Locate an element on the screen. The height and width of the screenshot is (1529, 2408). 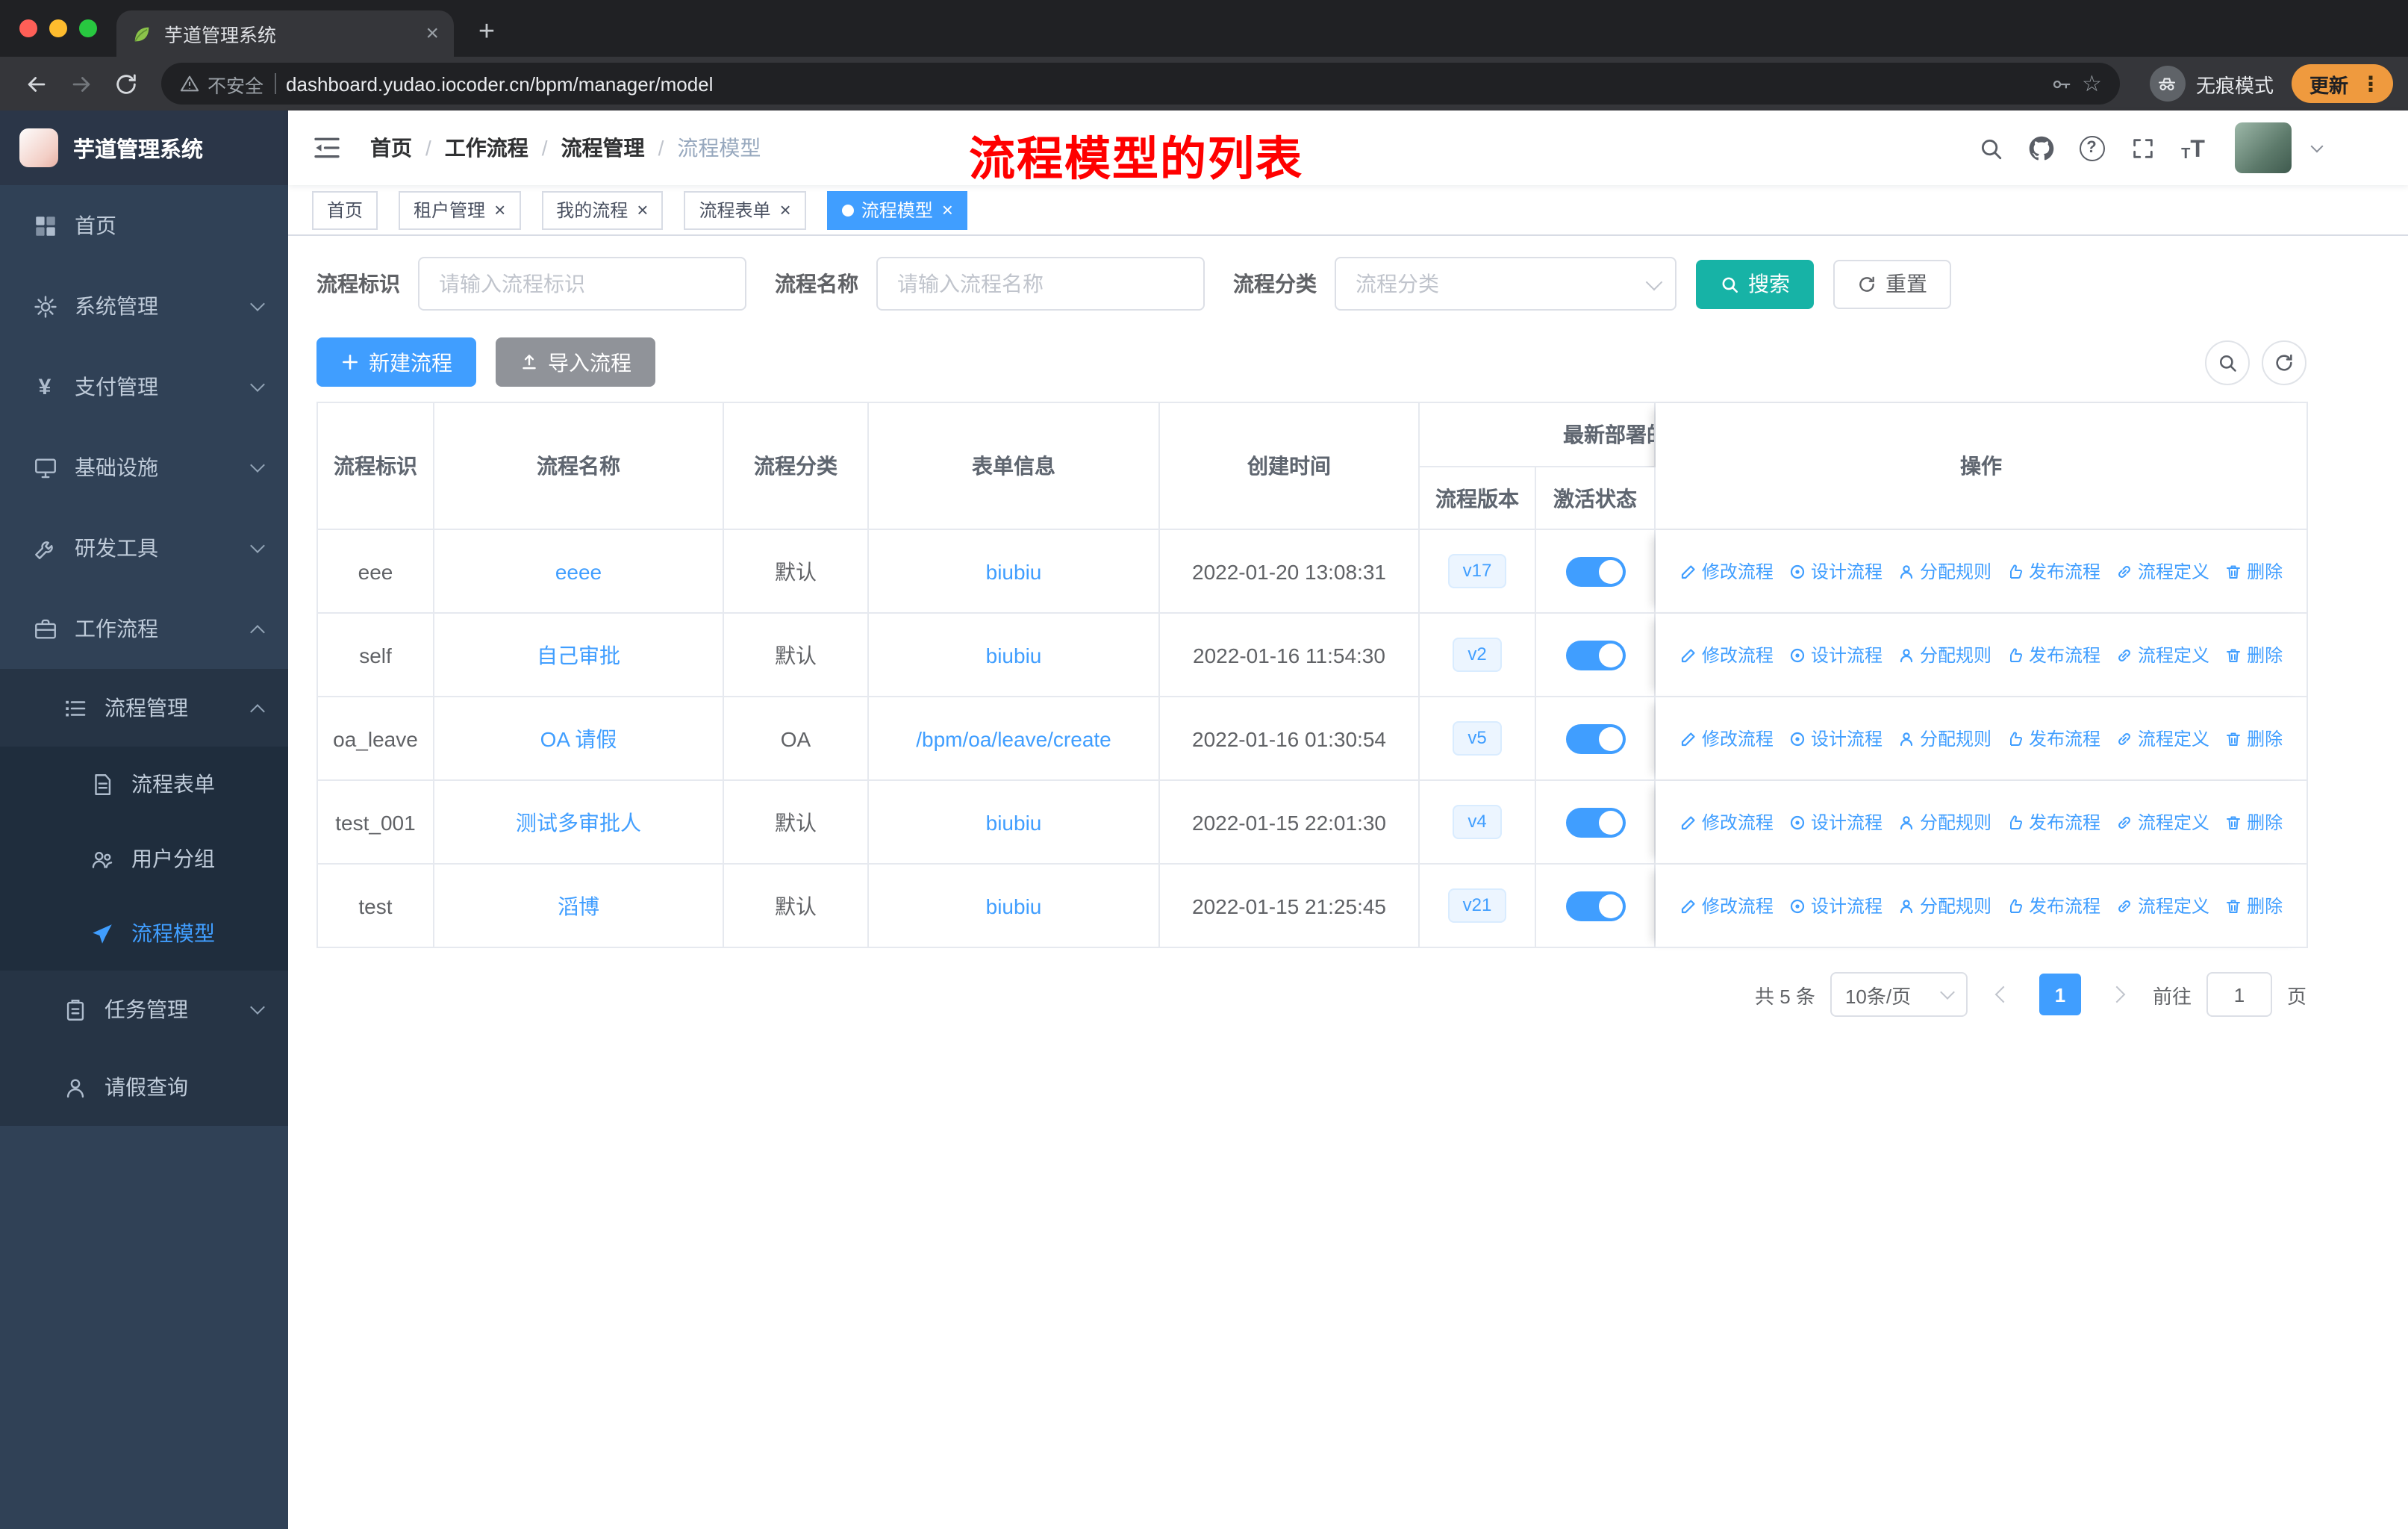
tab-close-icon: × is located at coordinates (432, 33).